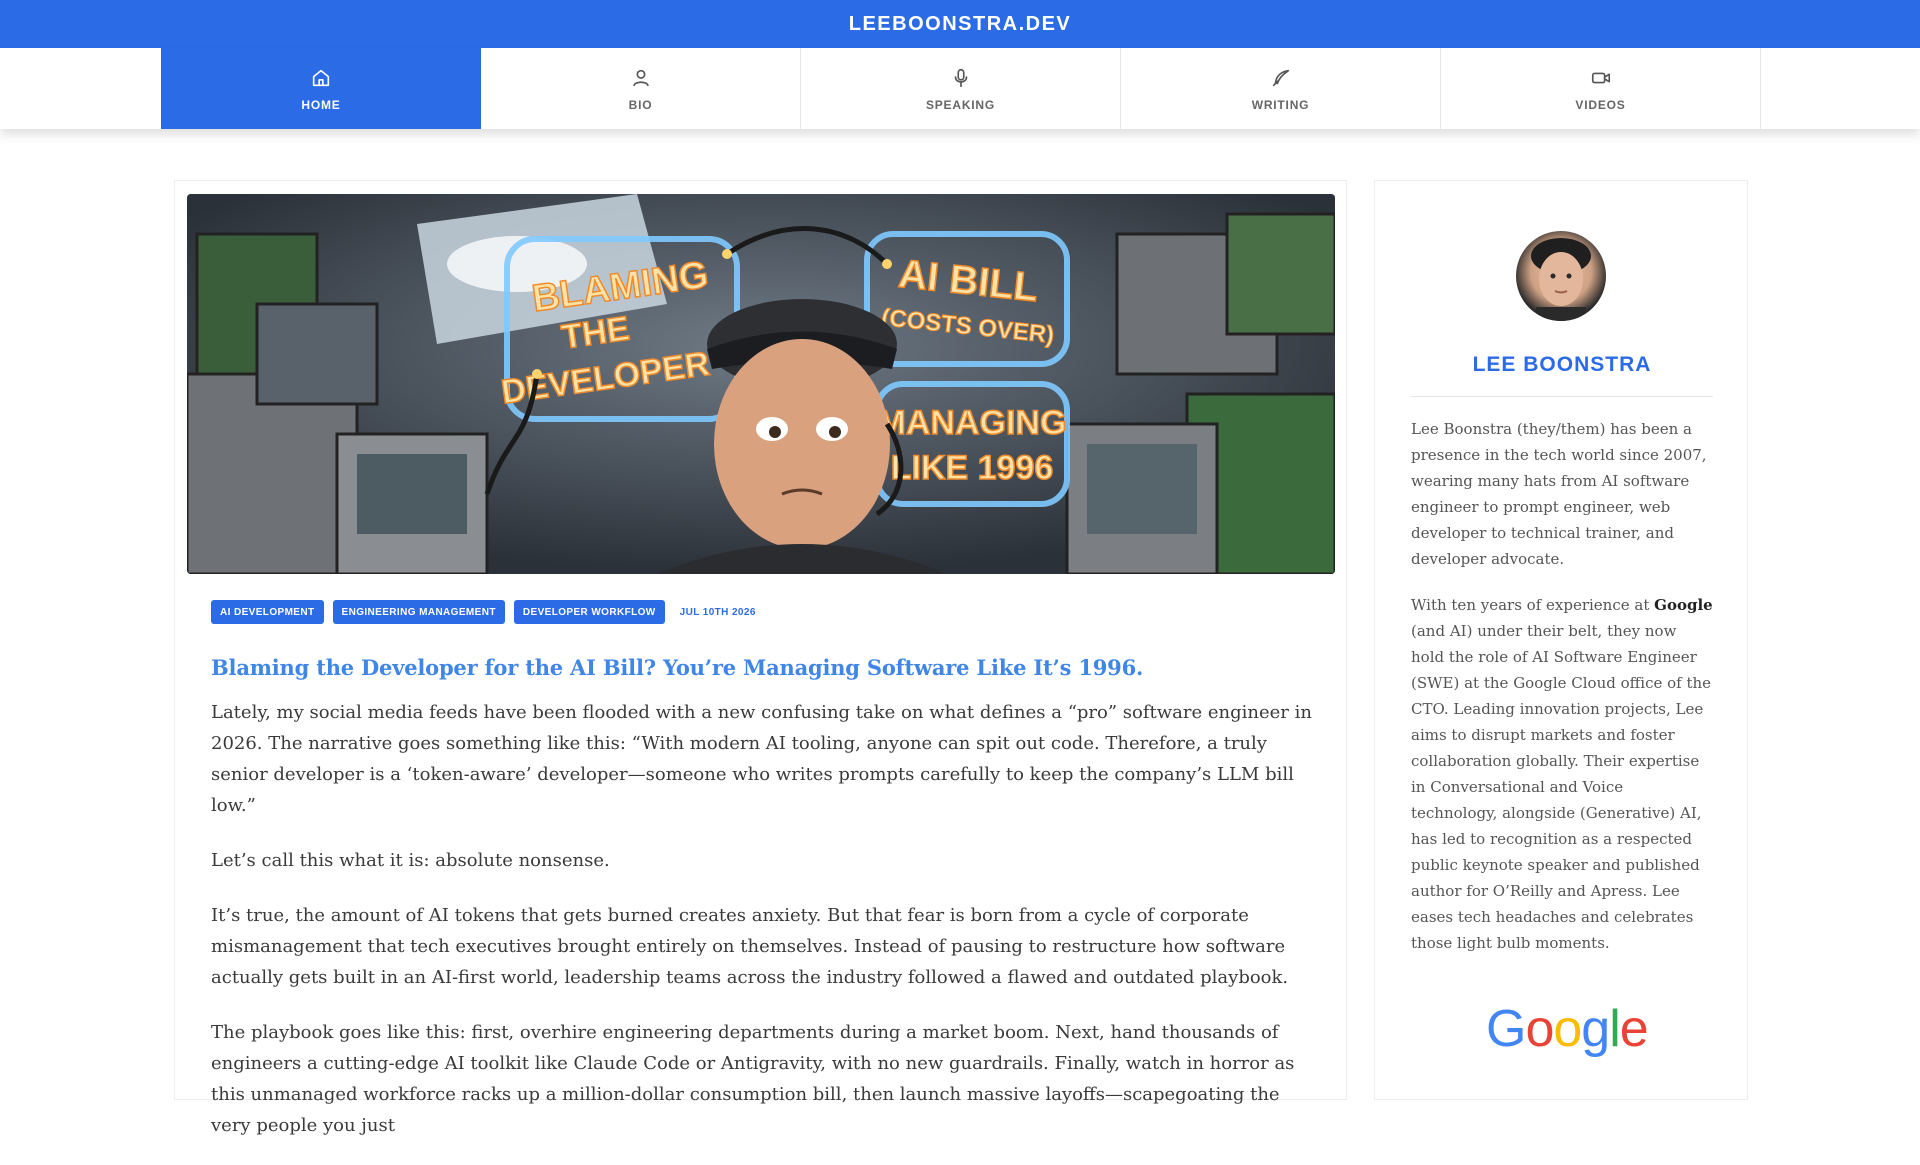  I want to click on post-date: JUL 10TH 2026, so click(717, 612).